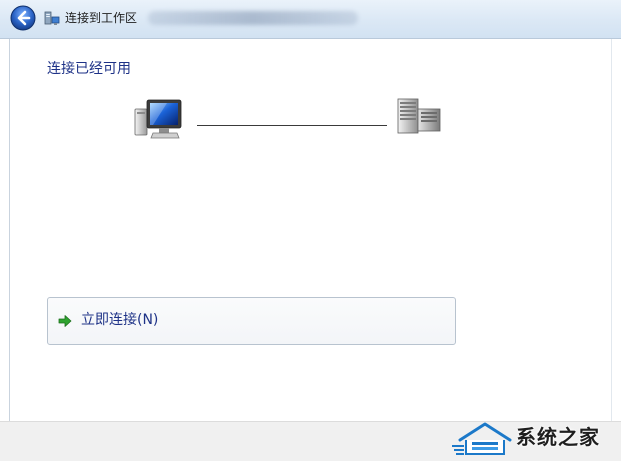 Image resolution: width=621 pixels, height=461 pixels. I want to click on server-icon, so click(419, 116).